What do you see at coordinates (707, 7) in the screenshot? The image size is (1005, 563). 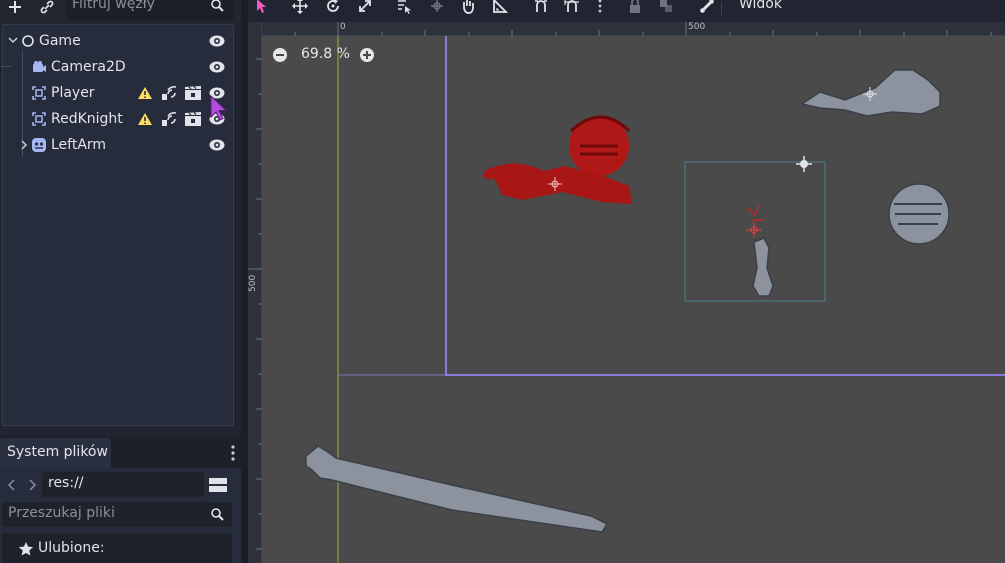 I see `skeleton-bone-icon` at bounding box center [707, 7].